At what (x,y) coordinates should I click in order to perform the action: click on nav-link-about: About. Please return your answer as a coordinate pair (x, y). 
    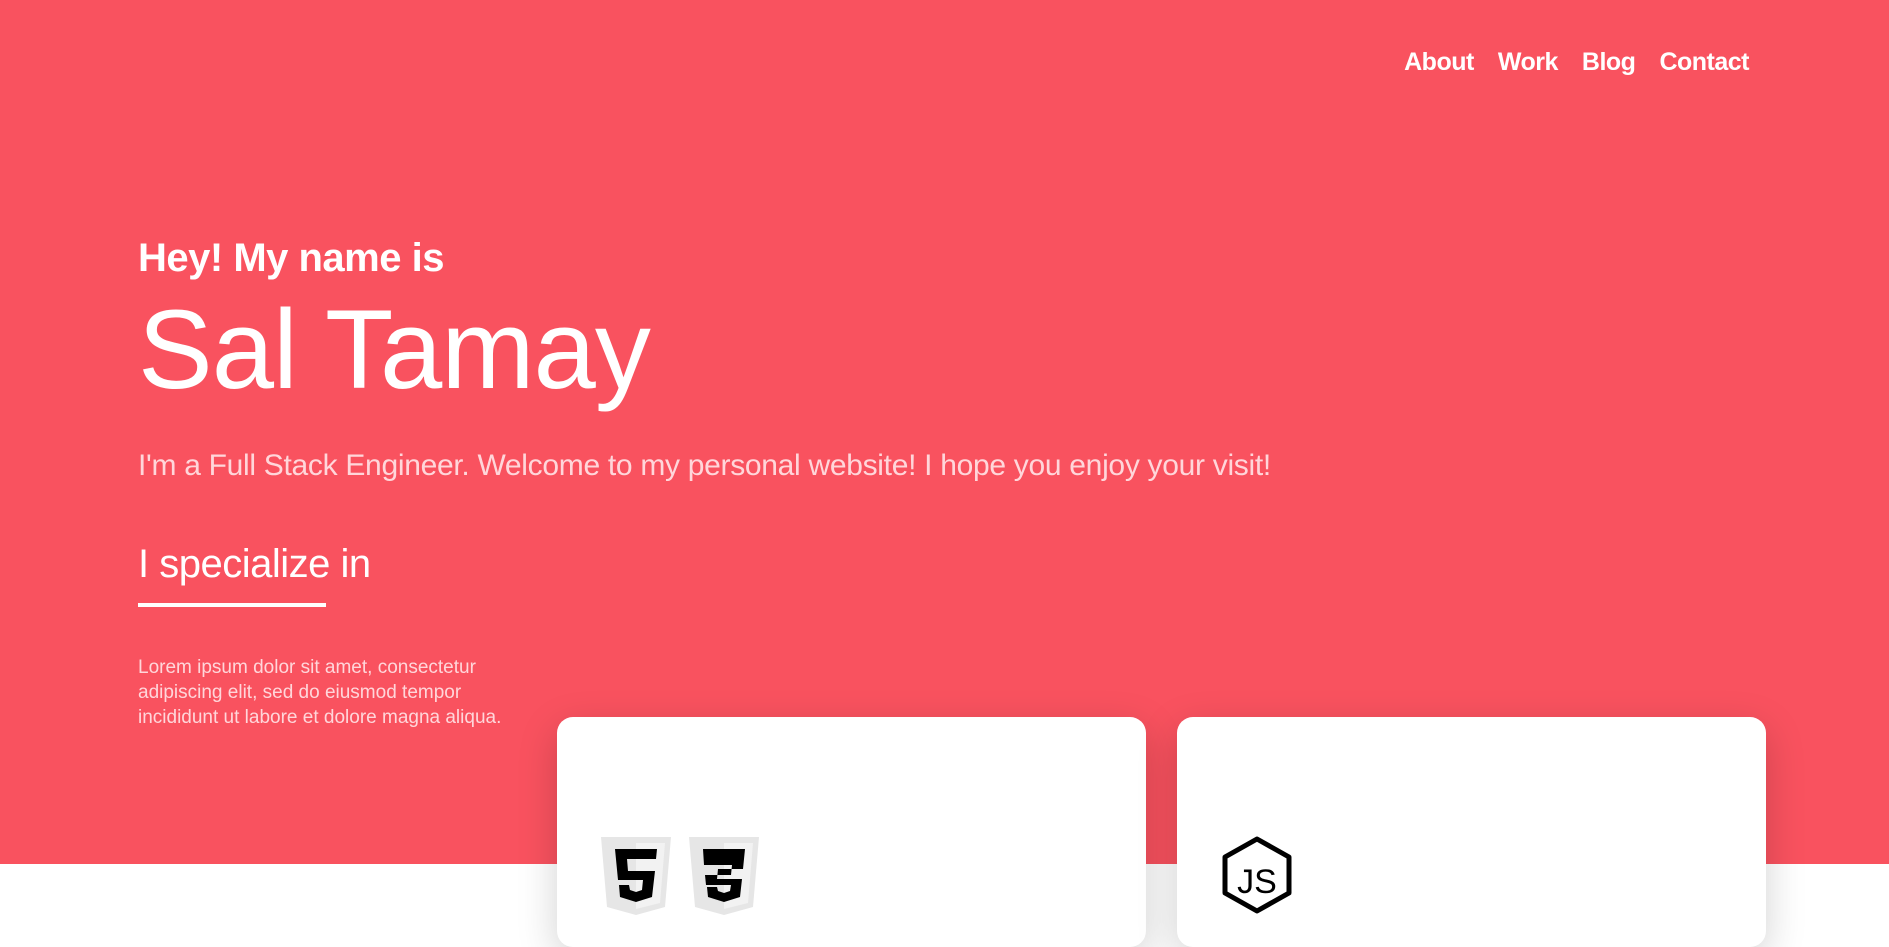
    Looking at the image, I should click on (1439, 62).